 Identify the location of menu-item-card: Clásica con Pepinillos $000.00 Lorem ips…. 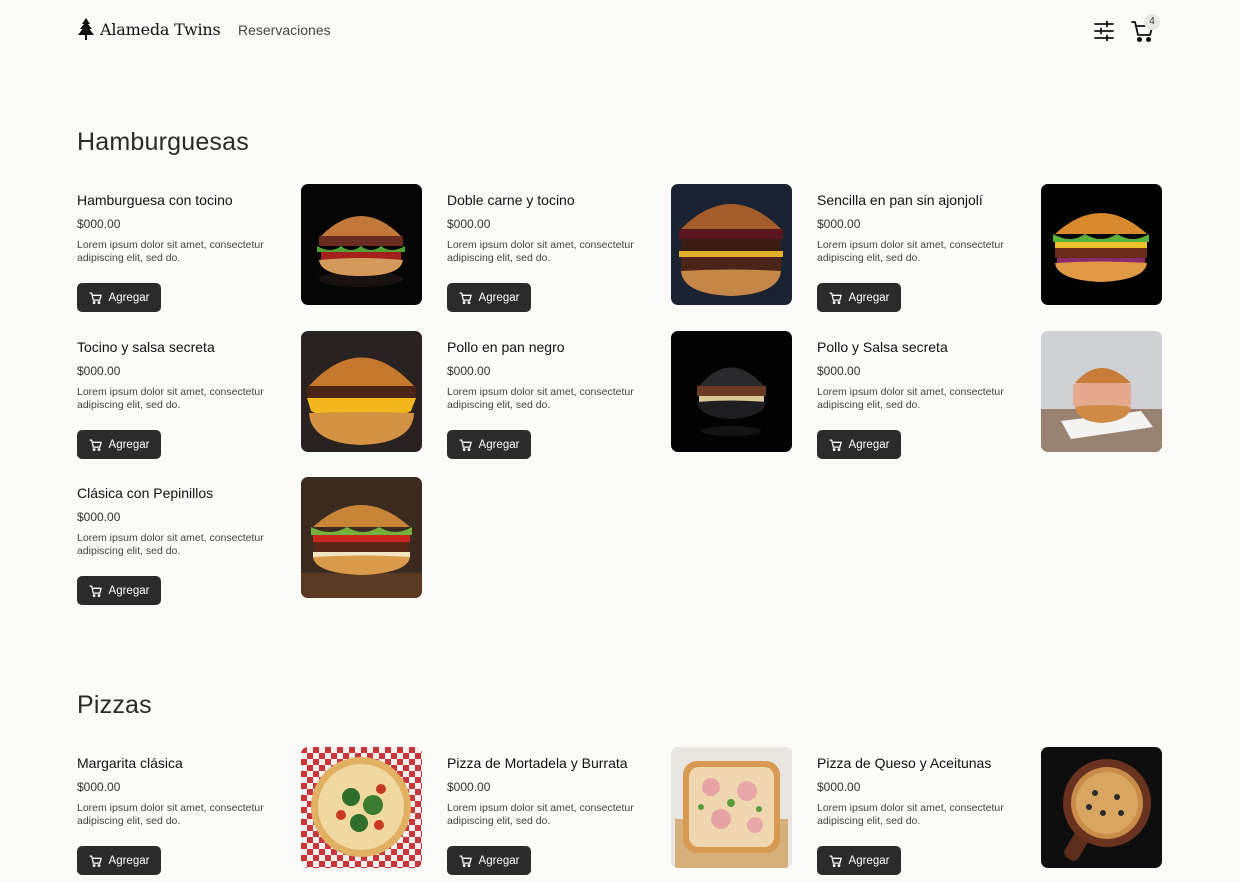
(250, 541).